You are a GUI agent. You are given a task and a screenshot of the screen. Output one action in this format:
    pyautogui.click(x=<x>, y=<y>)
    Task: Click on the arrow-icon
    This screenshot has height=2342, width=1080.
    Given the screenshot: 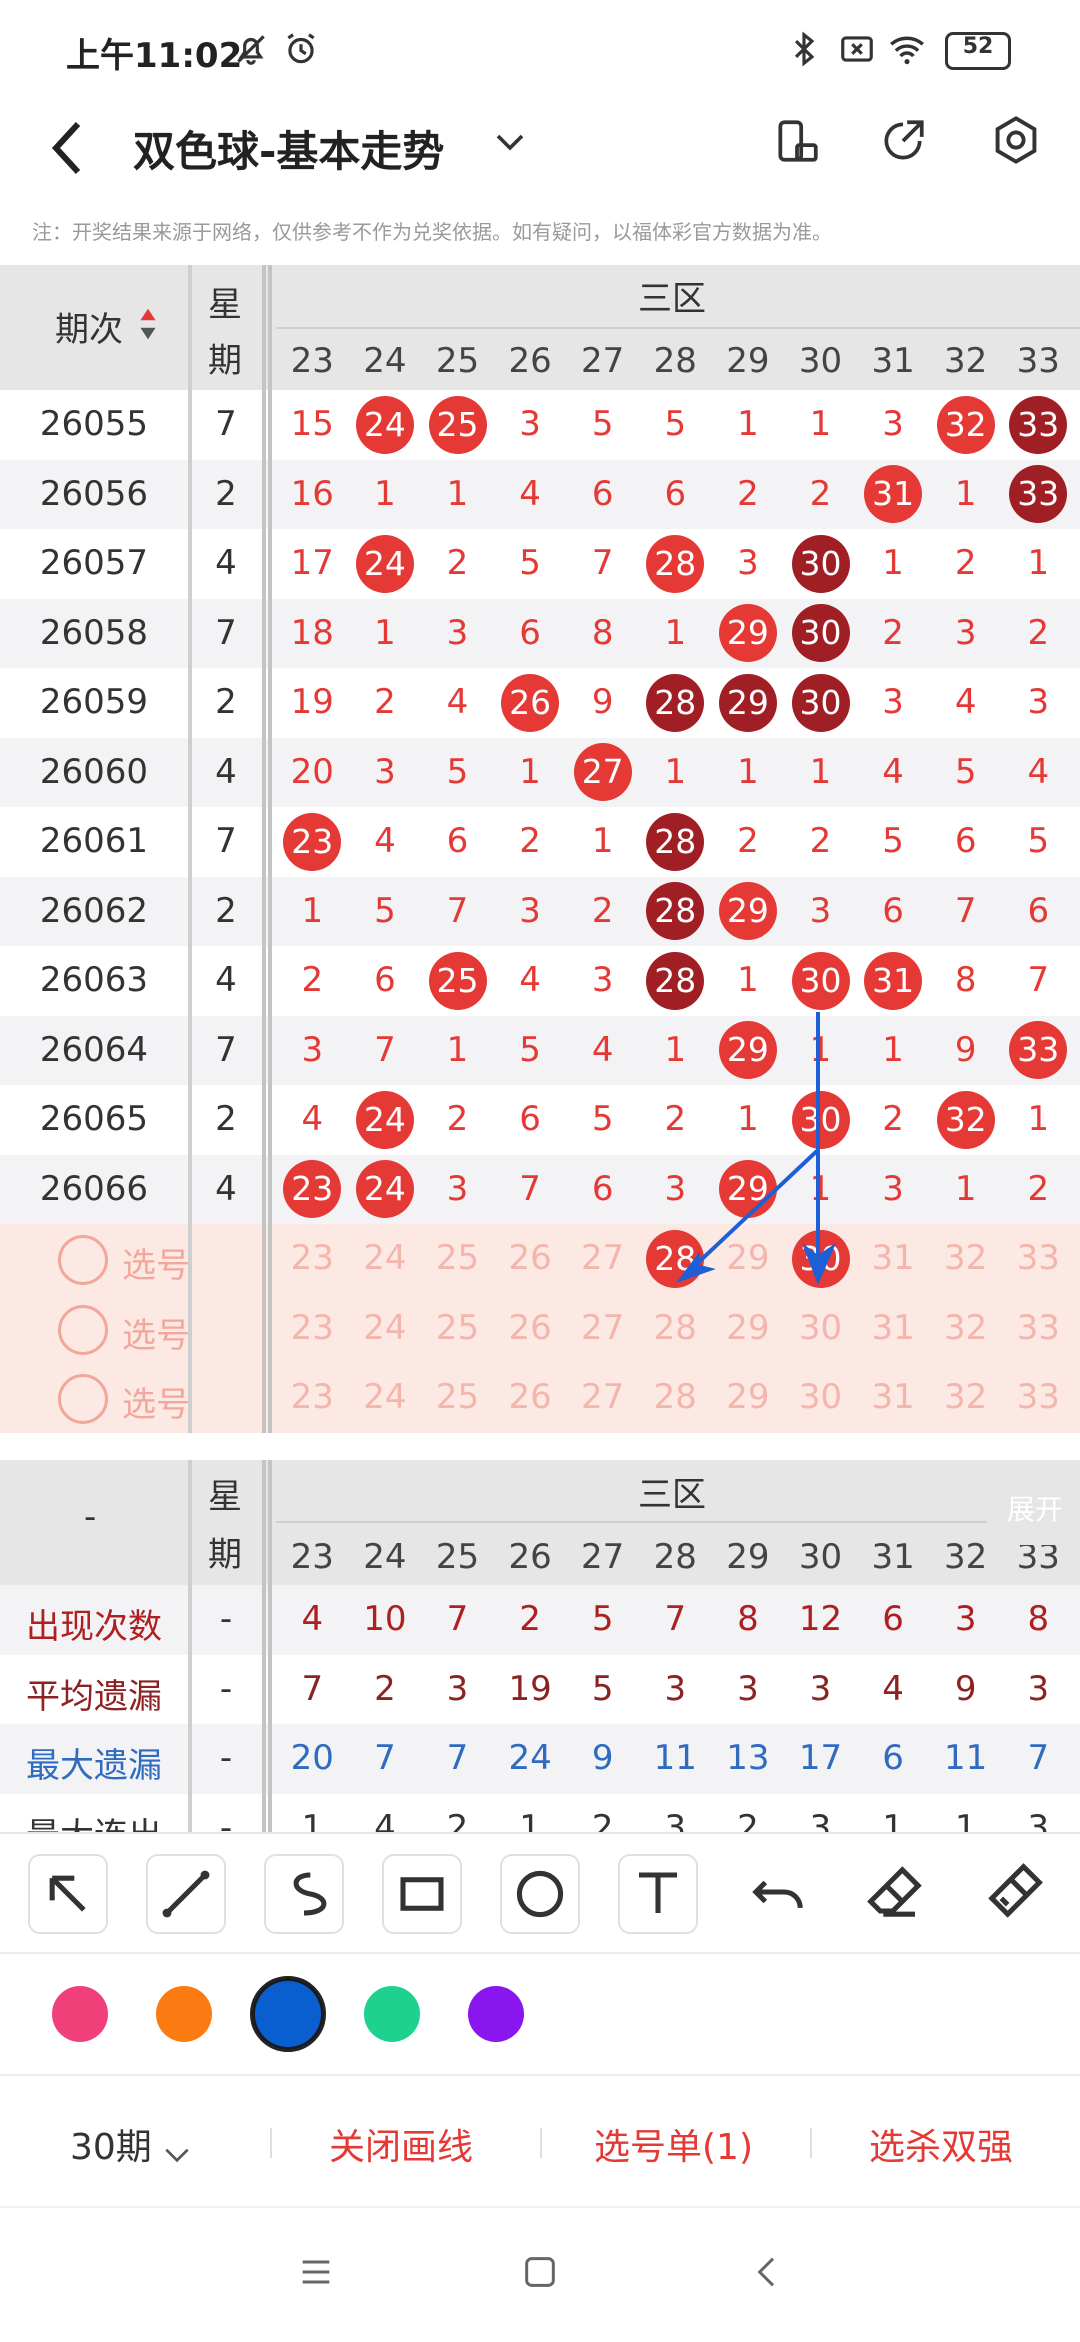 What is the action you would take?
    pyautogui.click(x=67, y=1893)
    